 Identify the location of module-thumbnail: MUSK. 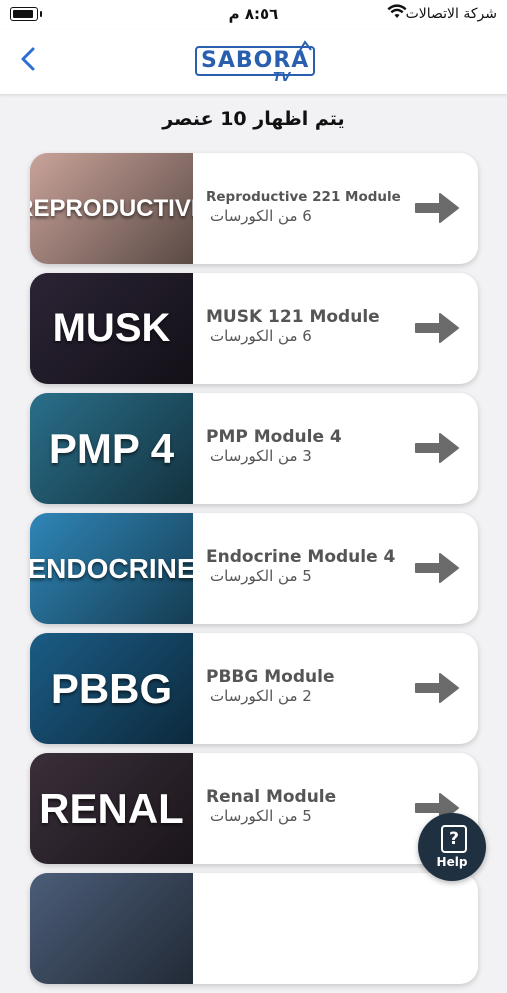
(111, 328).